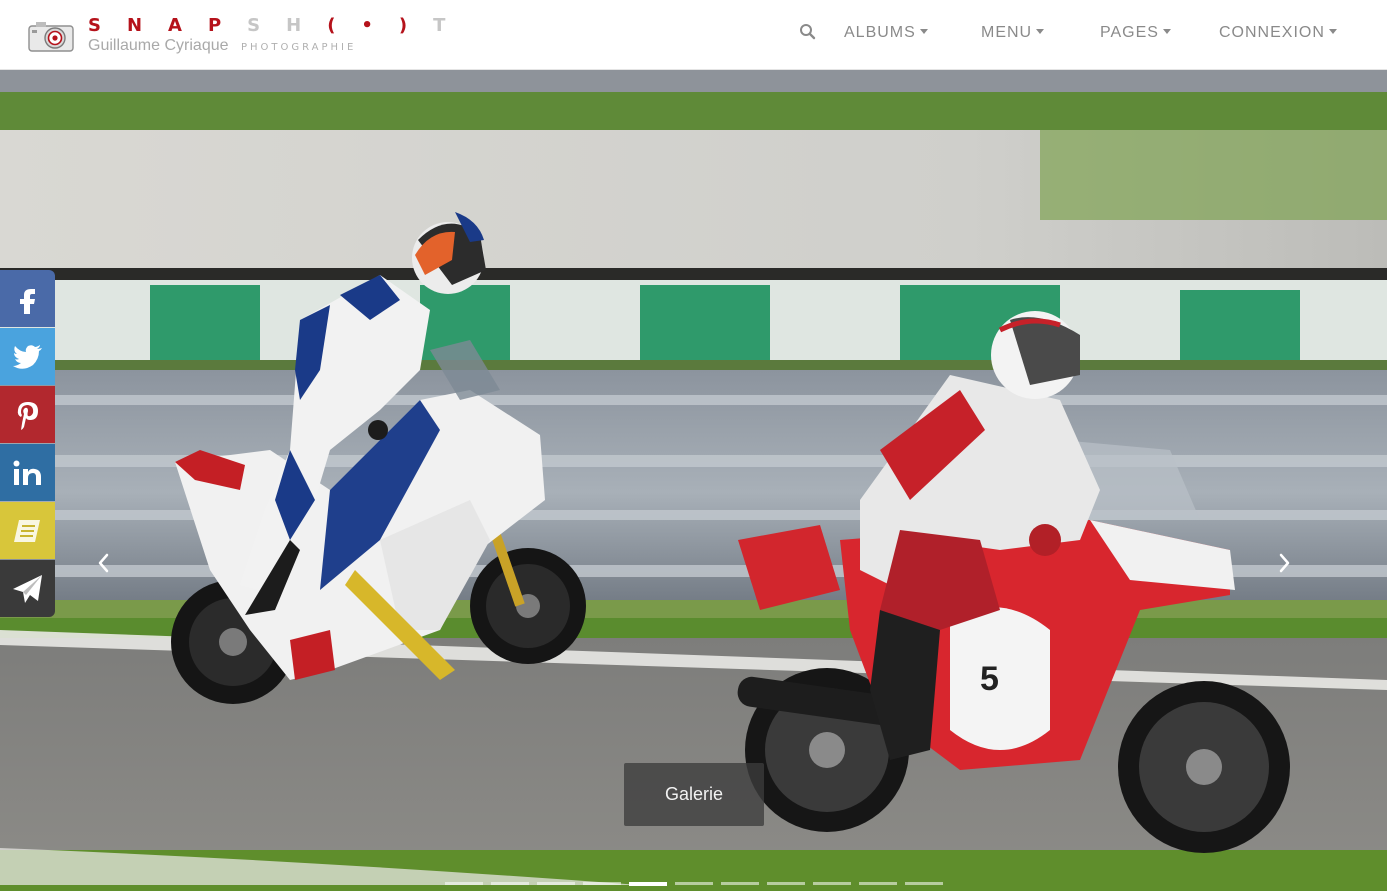  I want to click on share-pinterest-button, so click(27, 414).